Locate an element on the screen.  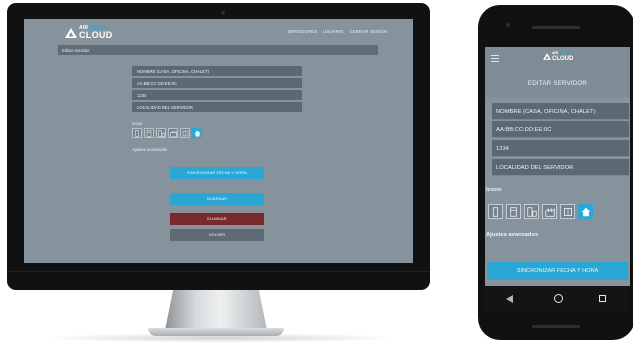
phone-logo: AIR HOME CLOUD is located at coordinates (558, 56).